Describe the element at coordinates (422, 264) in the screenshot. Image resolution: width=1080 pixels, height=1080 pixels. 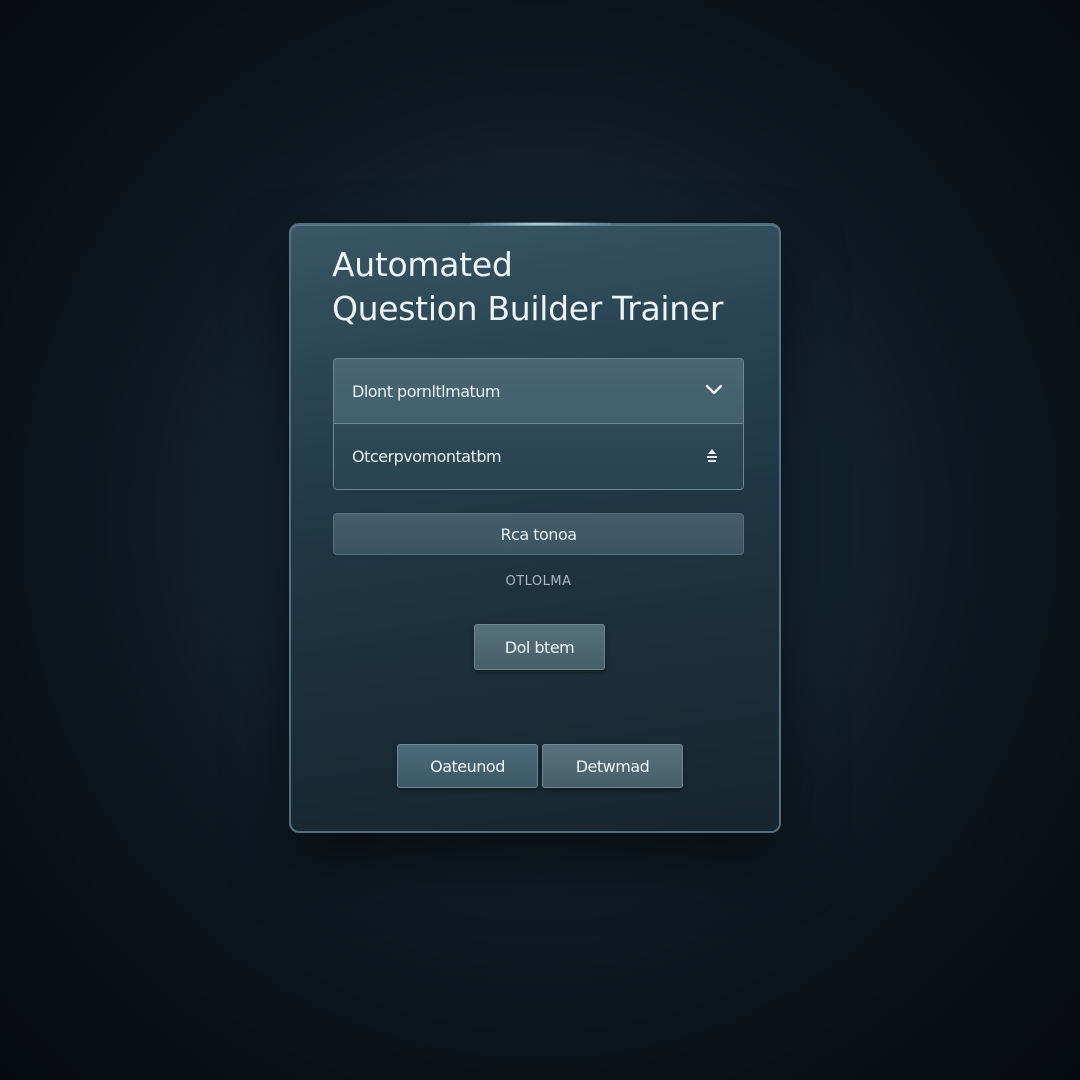
I see `dialog-title-line1: Automated` at that location.